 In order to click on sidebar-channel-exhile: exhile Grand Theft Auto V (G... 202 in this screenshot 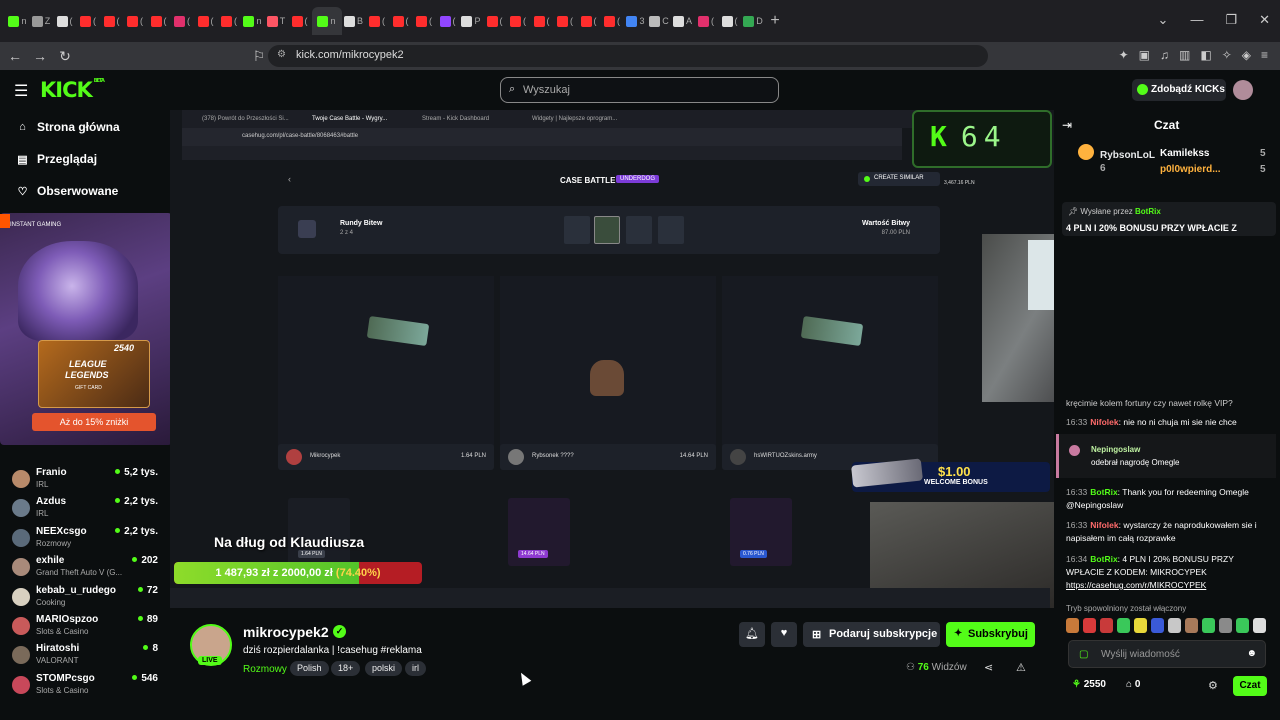, I will do `click(87, 569)`.